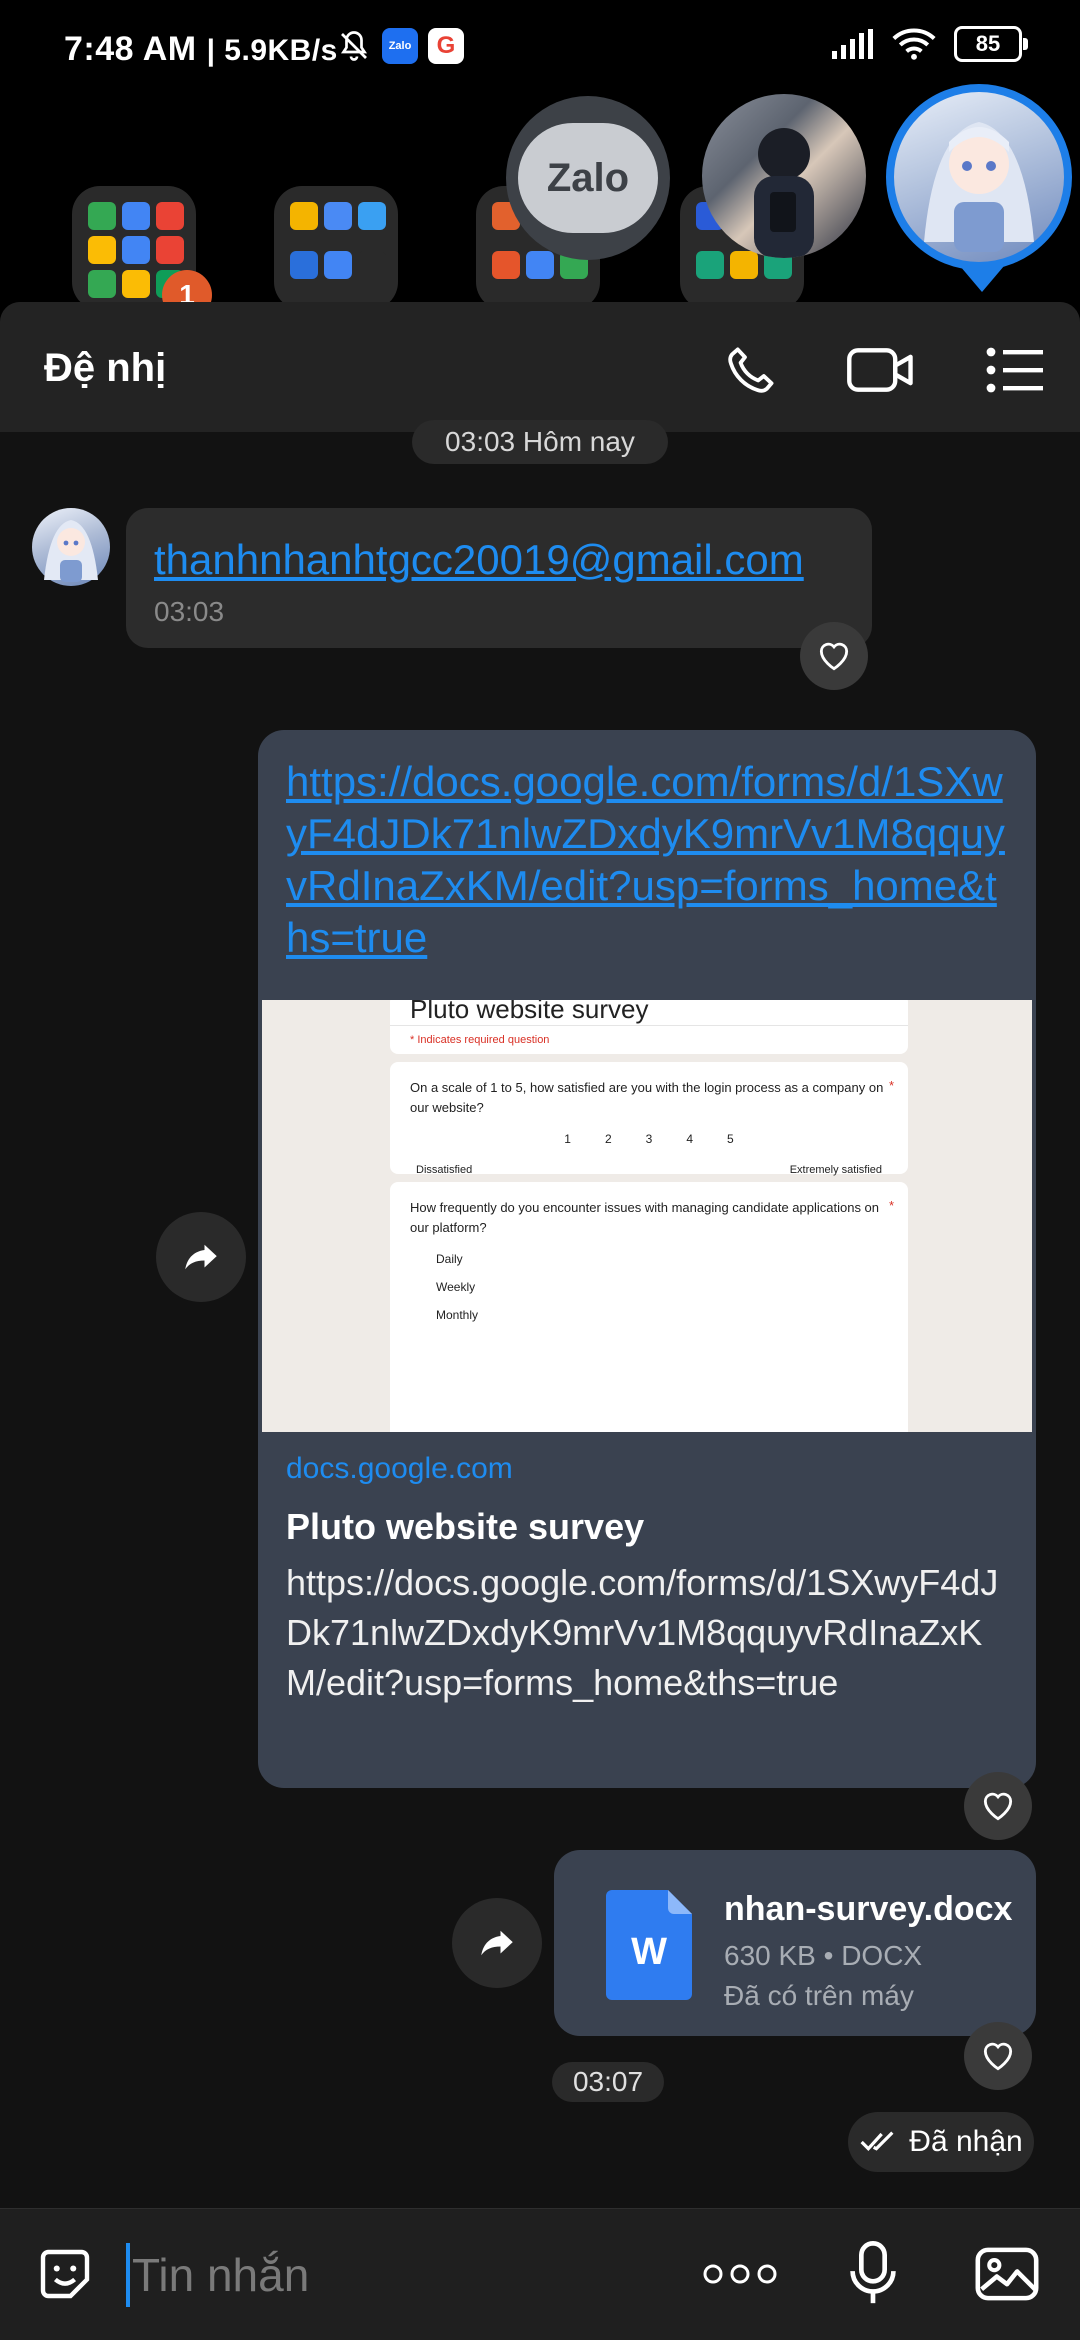 The height and width of the screenshot is (2340, 1080). I want to click on word-file-icon: W, so click(649, 1945).